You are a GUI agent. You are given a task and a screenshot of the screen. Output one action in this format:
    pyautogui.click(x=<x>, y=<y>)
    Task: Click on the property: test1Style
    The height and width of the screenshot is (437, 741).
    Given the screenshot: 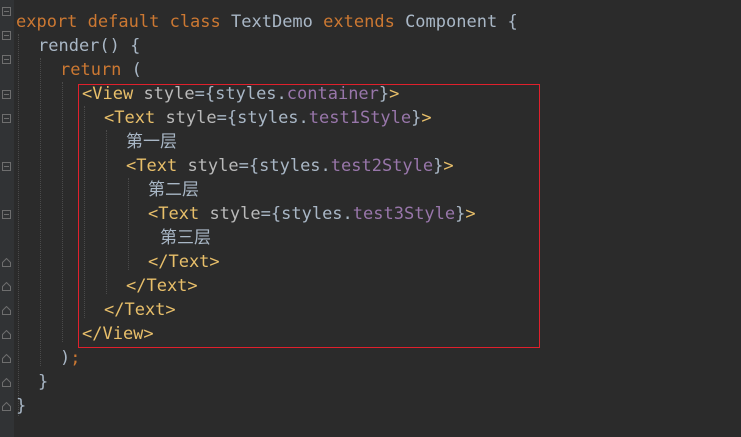 What is the action you would take?
    pyautogui.click(x=360, y=118)
    